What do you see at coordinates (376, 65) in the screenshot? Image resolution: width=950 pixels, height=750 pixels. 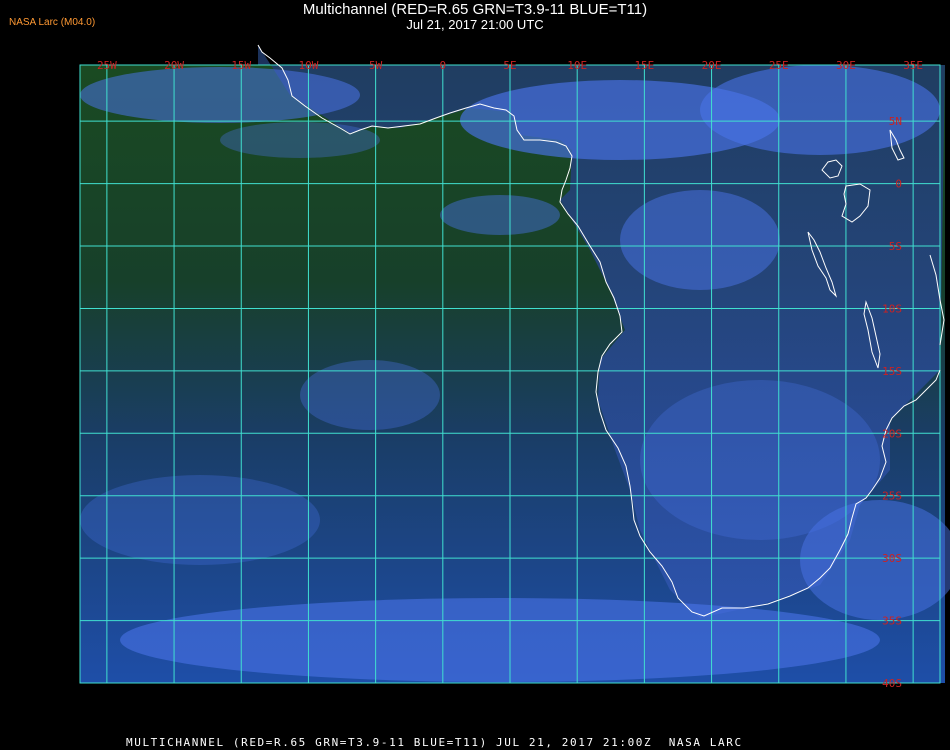 I see `longitude-label: 5W` at bounding box center [376, 65].